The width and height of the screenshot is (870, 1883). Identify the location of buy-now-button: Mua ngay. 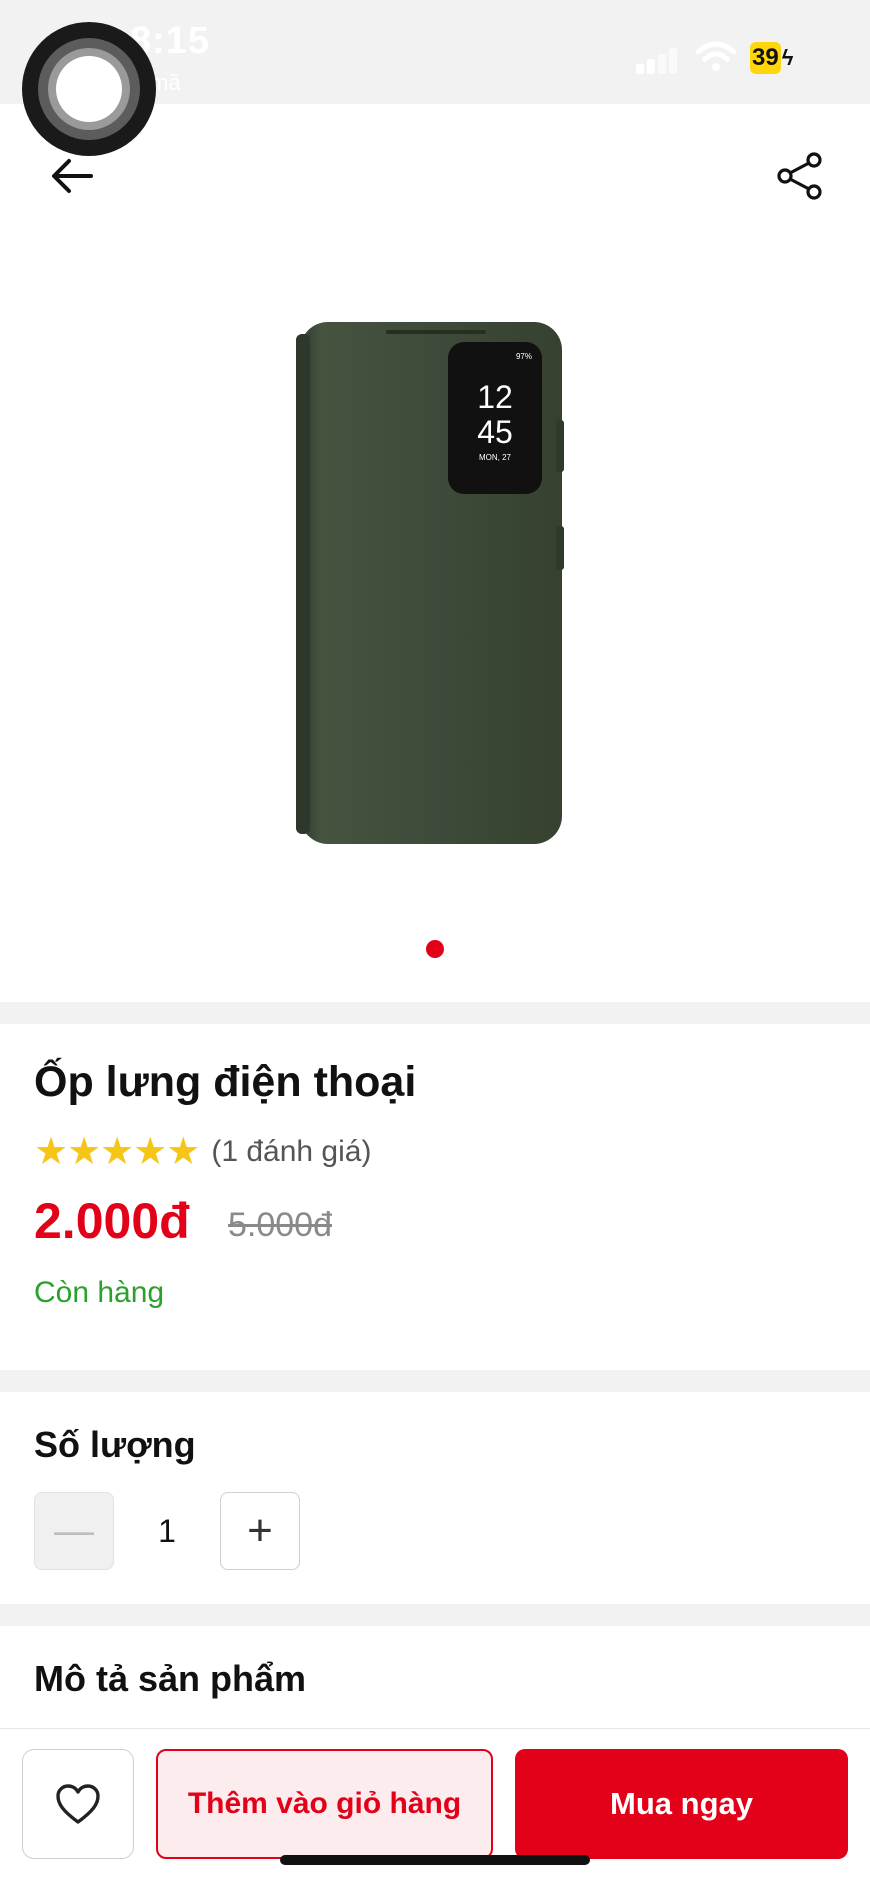
(681, 1804).